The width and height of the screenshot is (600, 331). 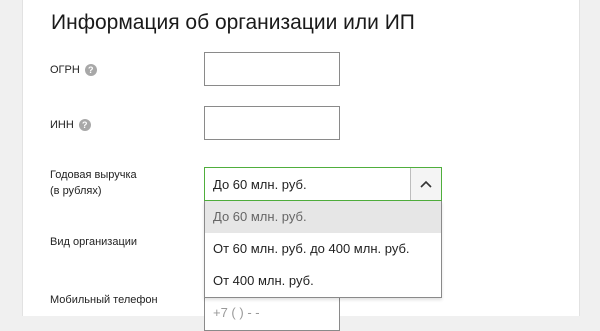 What do you see at coordinates (323, 281) in the screenshot?
I see `revenue-option: От 400 млн. руб.` at bounding box center [323, 281].